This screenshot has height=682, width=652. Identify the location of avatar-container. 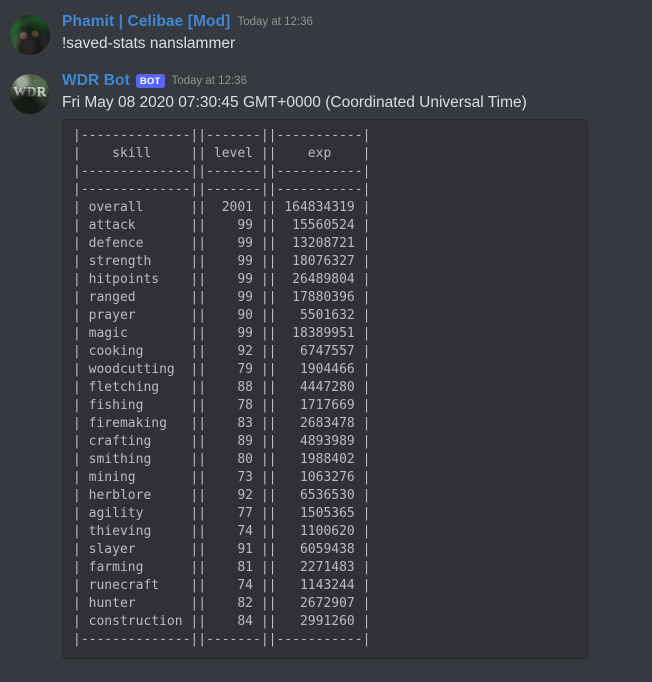
(30, 33).